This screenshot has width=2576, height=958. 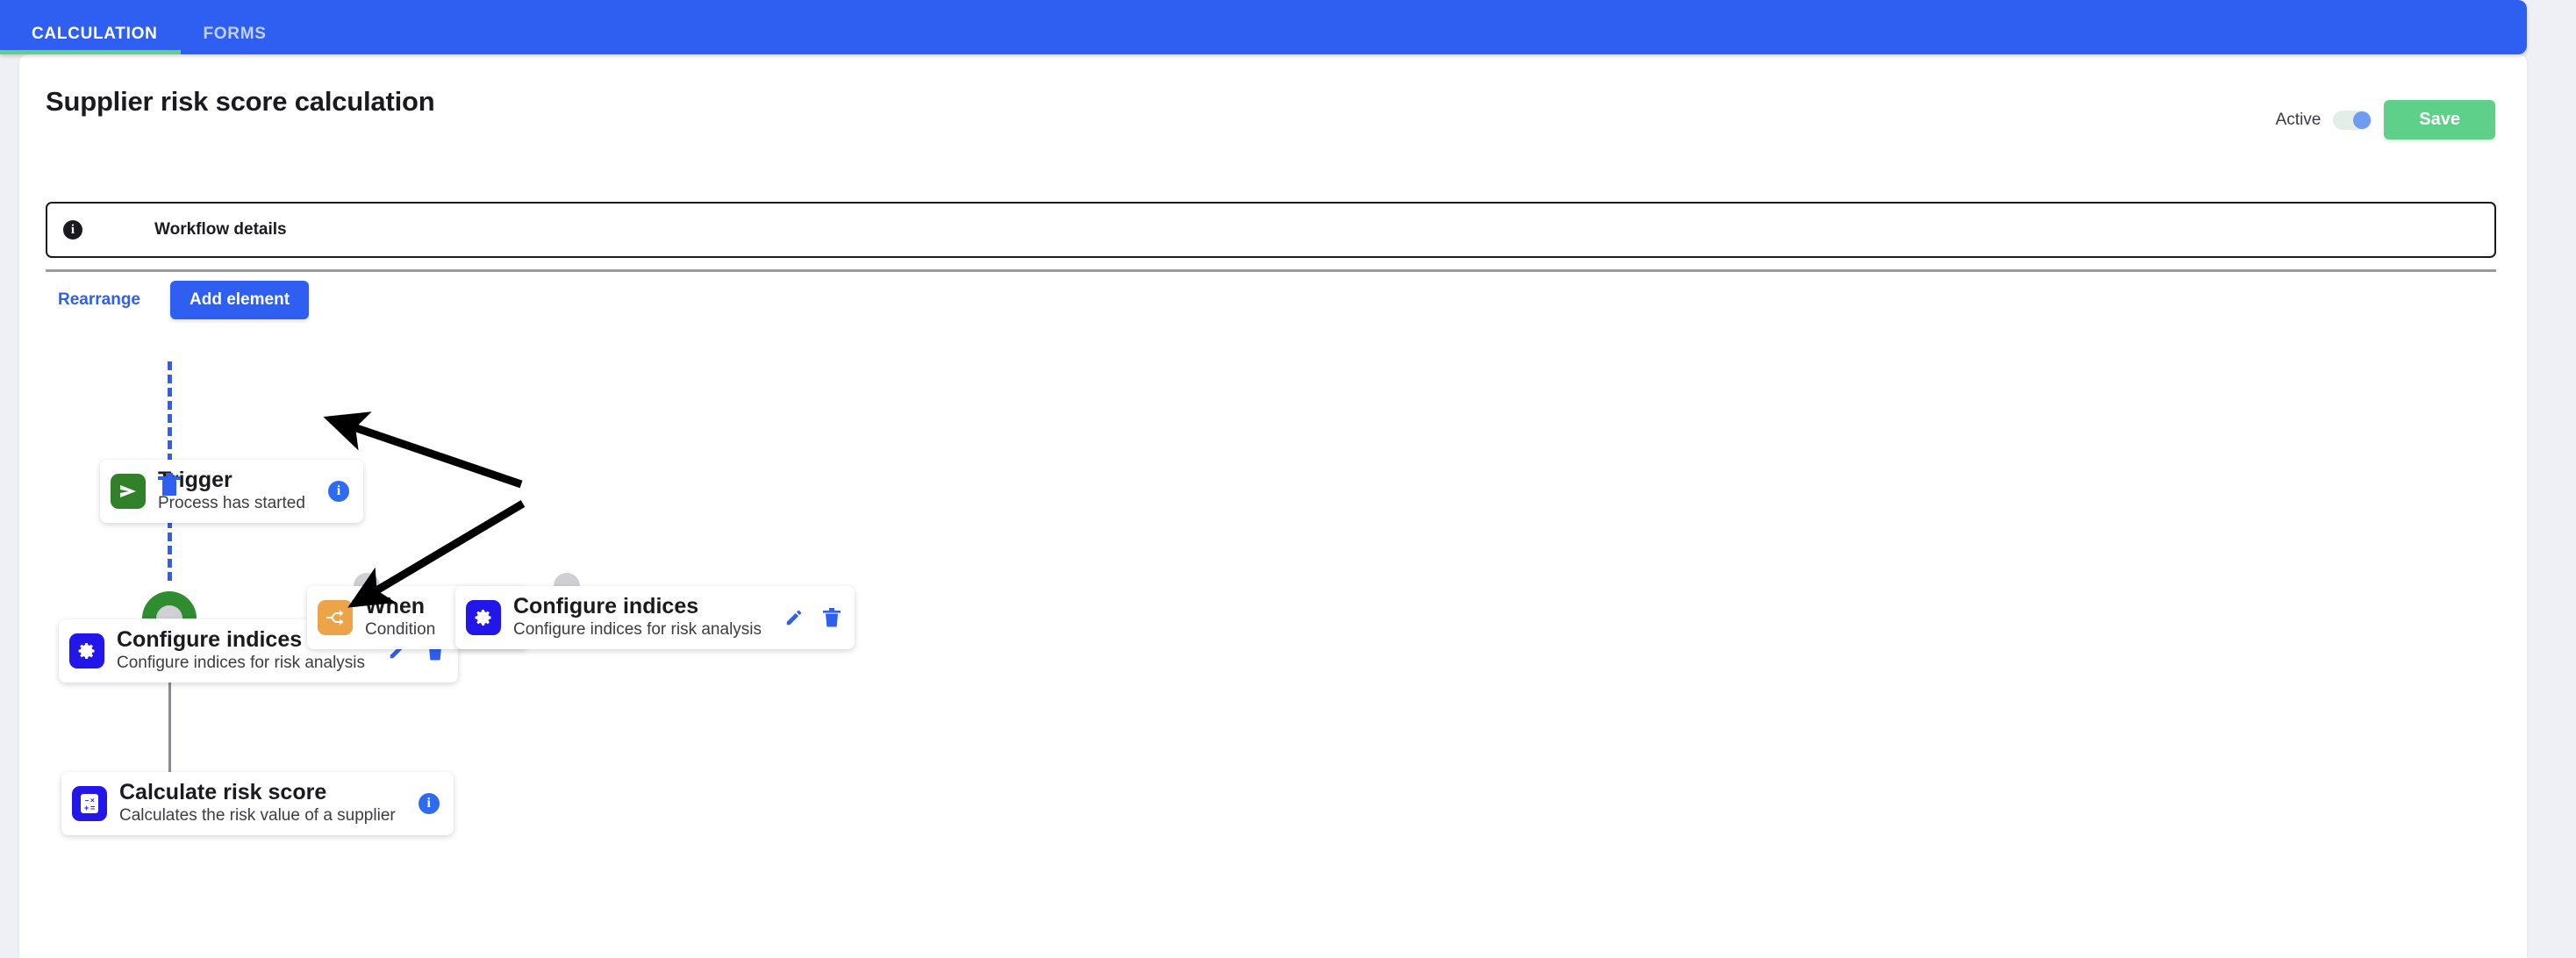 I want to click on connector-configure-to-calculate-segment, so click(x=169, y=724).